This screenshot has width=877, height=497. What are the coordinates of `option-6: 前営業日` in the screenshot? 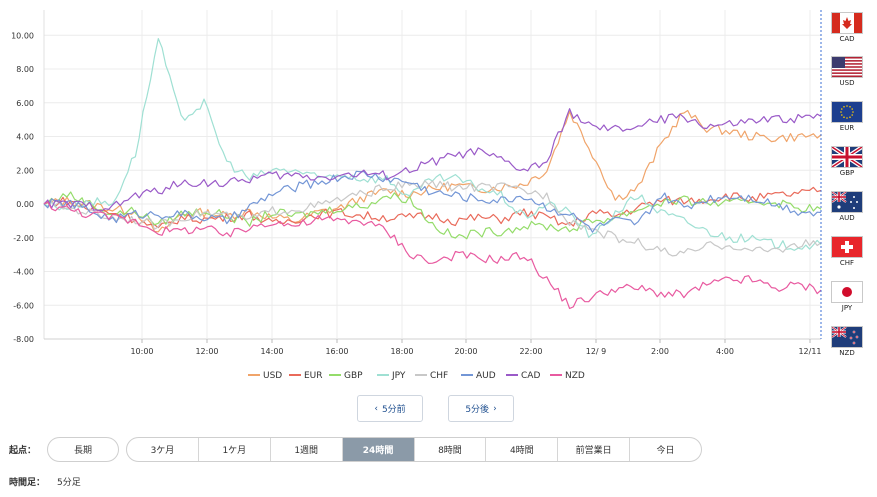 It's located at (593, 449).